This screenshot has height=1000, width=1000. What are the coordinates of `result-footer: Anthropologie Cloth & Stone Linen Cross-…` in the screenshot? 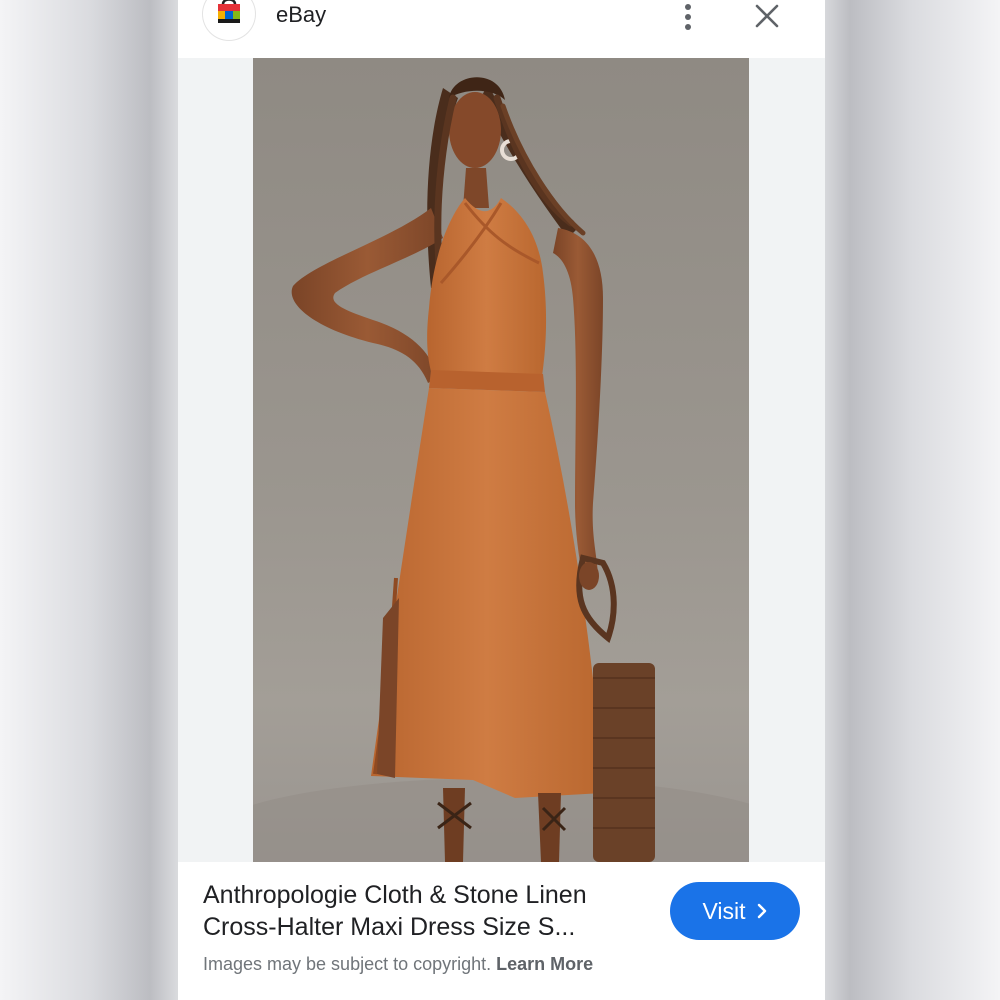 It's located at (501, 931).